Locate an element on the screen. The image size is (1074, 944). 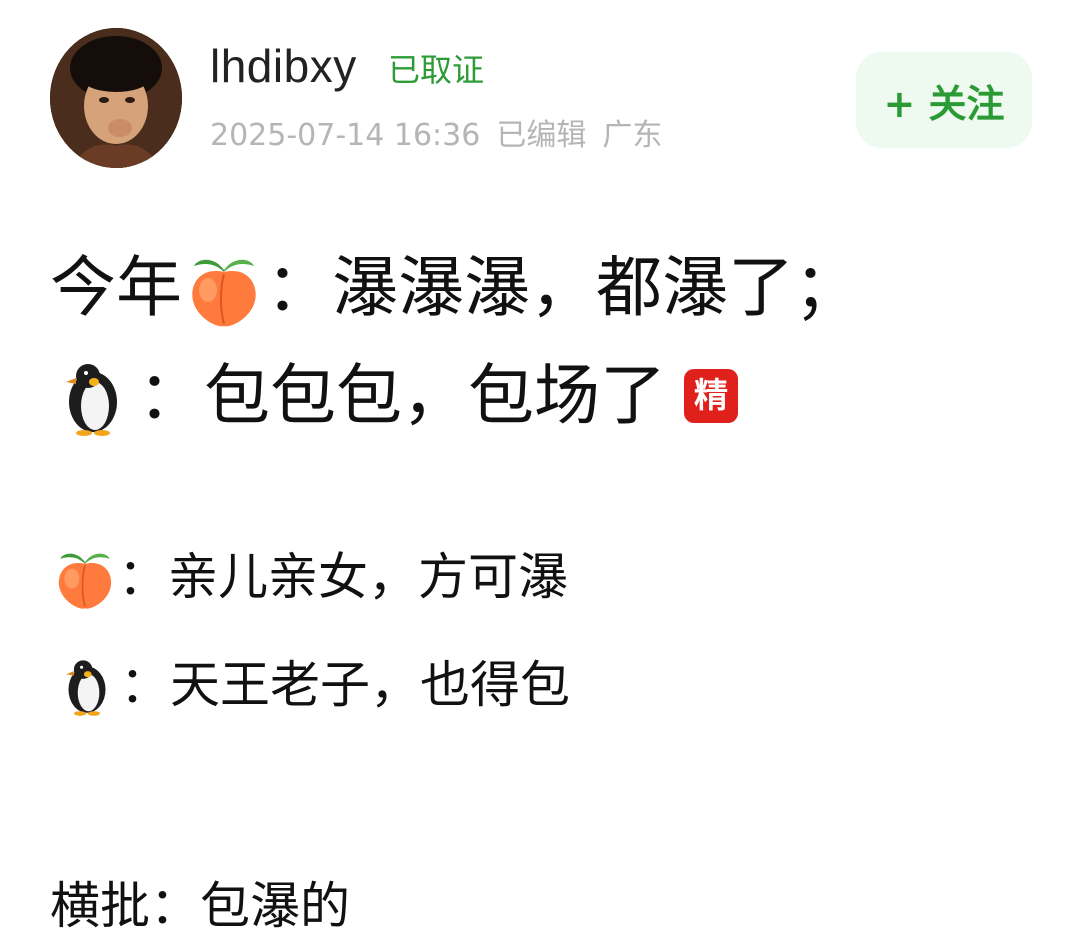
edited-label: 已编辑 is located at coordinates (541, 135).